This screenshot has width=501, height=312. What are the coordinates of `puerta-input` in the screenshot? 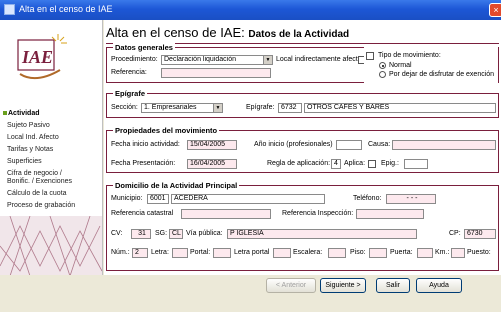 It's located at (425, 253).